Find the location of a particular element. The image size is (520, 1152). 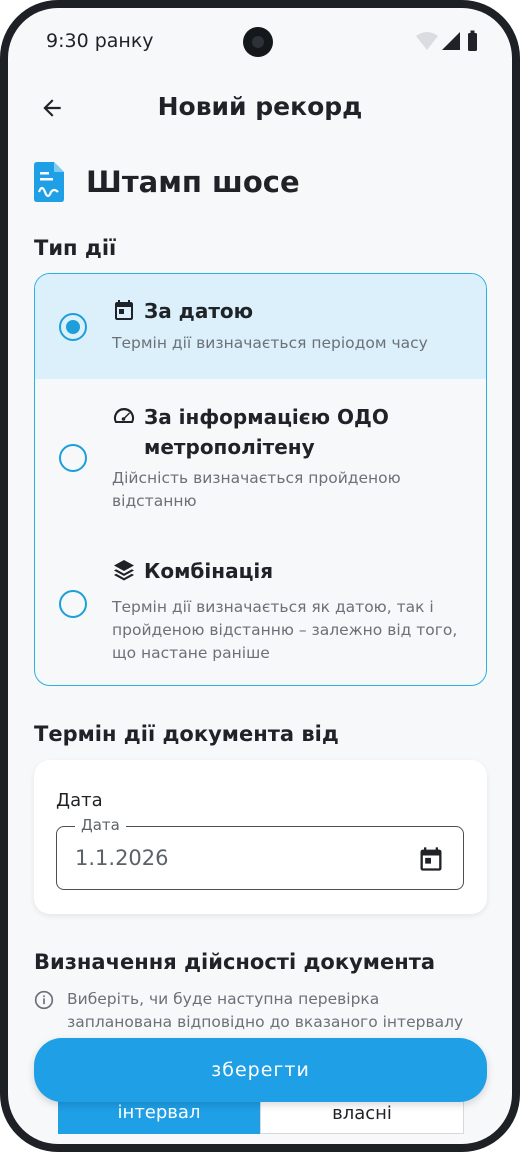

signal-icon is located at coordinates (451, 41).